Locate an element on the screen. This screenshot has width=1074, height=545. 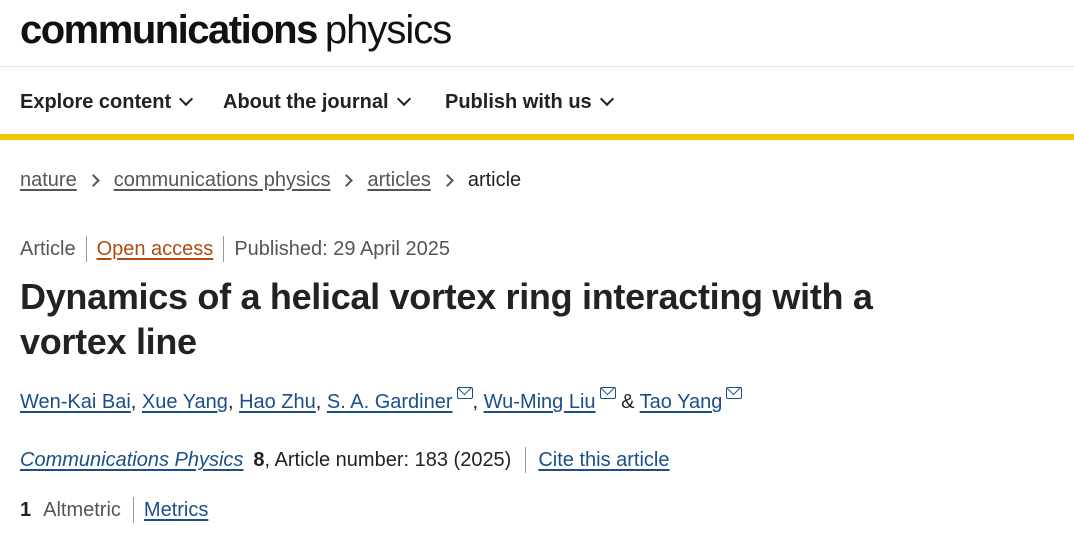
breadcrumb-current: article is located at coordinates (494, 180).